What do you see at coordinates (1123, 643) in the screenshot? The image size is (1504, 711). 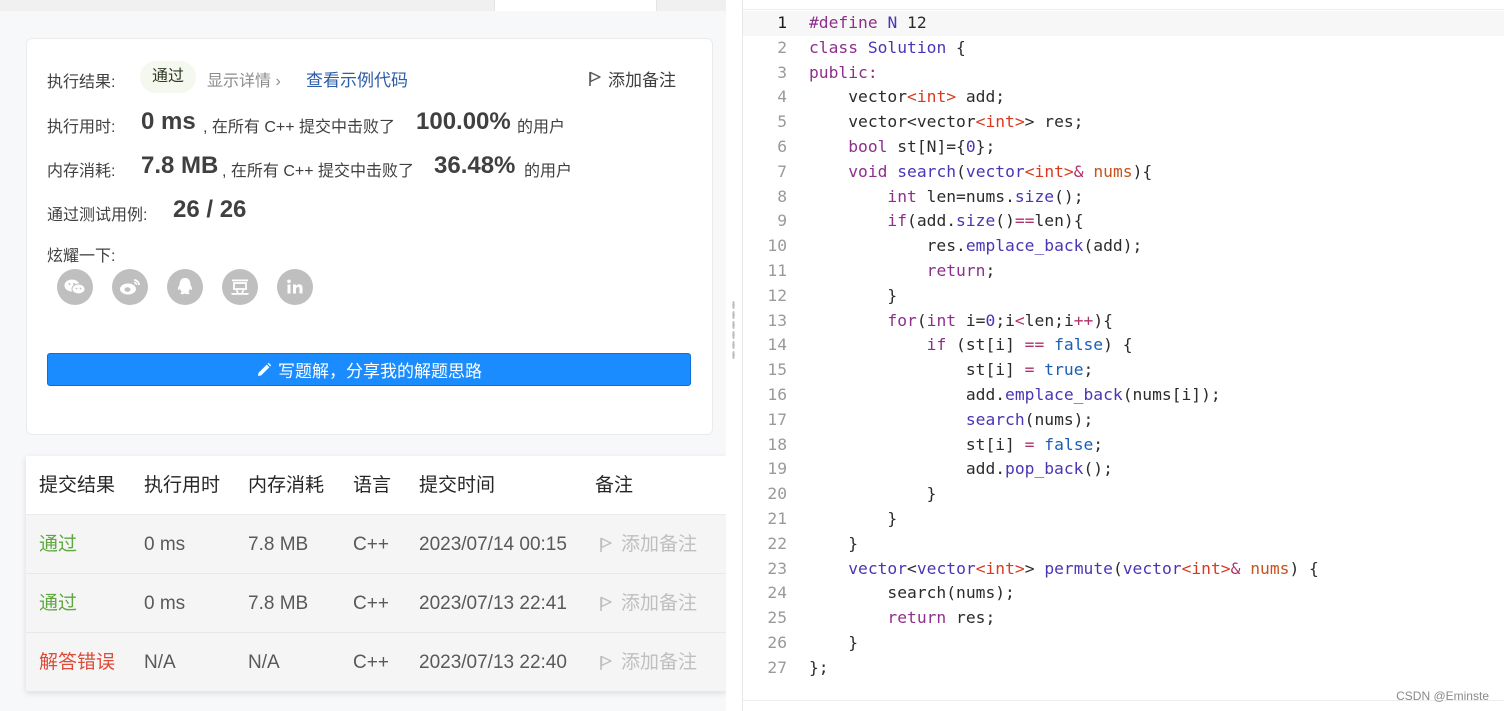 I see `code-line: 26 }` at bounding box center [1123, 643].